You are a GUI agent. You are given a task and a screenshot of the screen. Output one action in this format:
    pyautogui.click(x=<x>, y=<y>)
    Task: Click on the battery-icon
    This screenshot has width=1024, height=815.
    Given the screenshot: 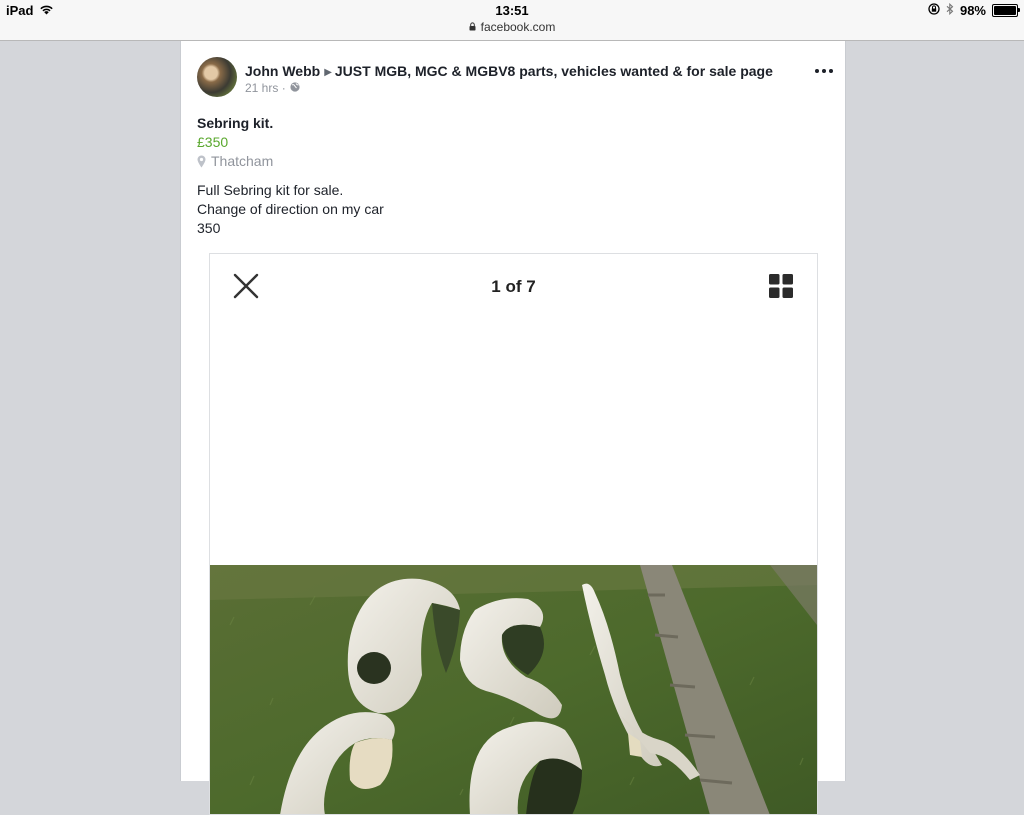 What is the action you would take?
    pyautogui.click(x=1006, y=10)
    